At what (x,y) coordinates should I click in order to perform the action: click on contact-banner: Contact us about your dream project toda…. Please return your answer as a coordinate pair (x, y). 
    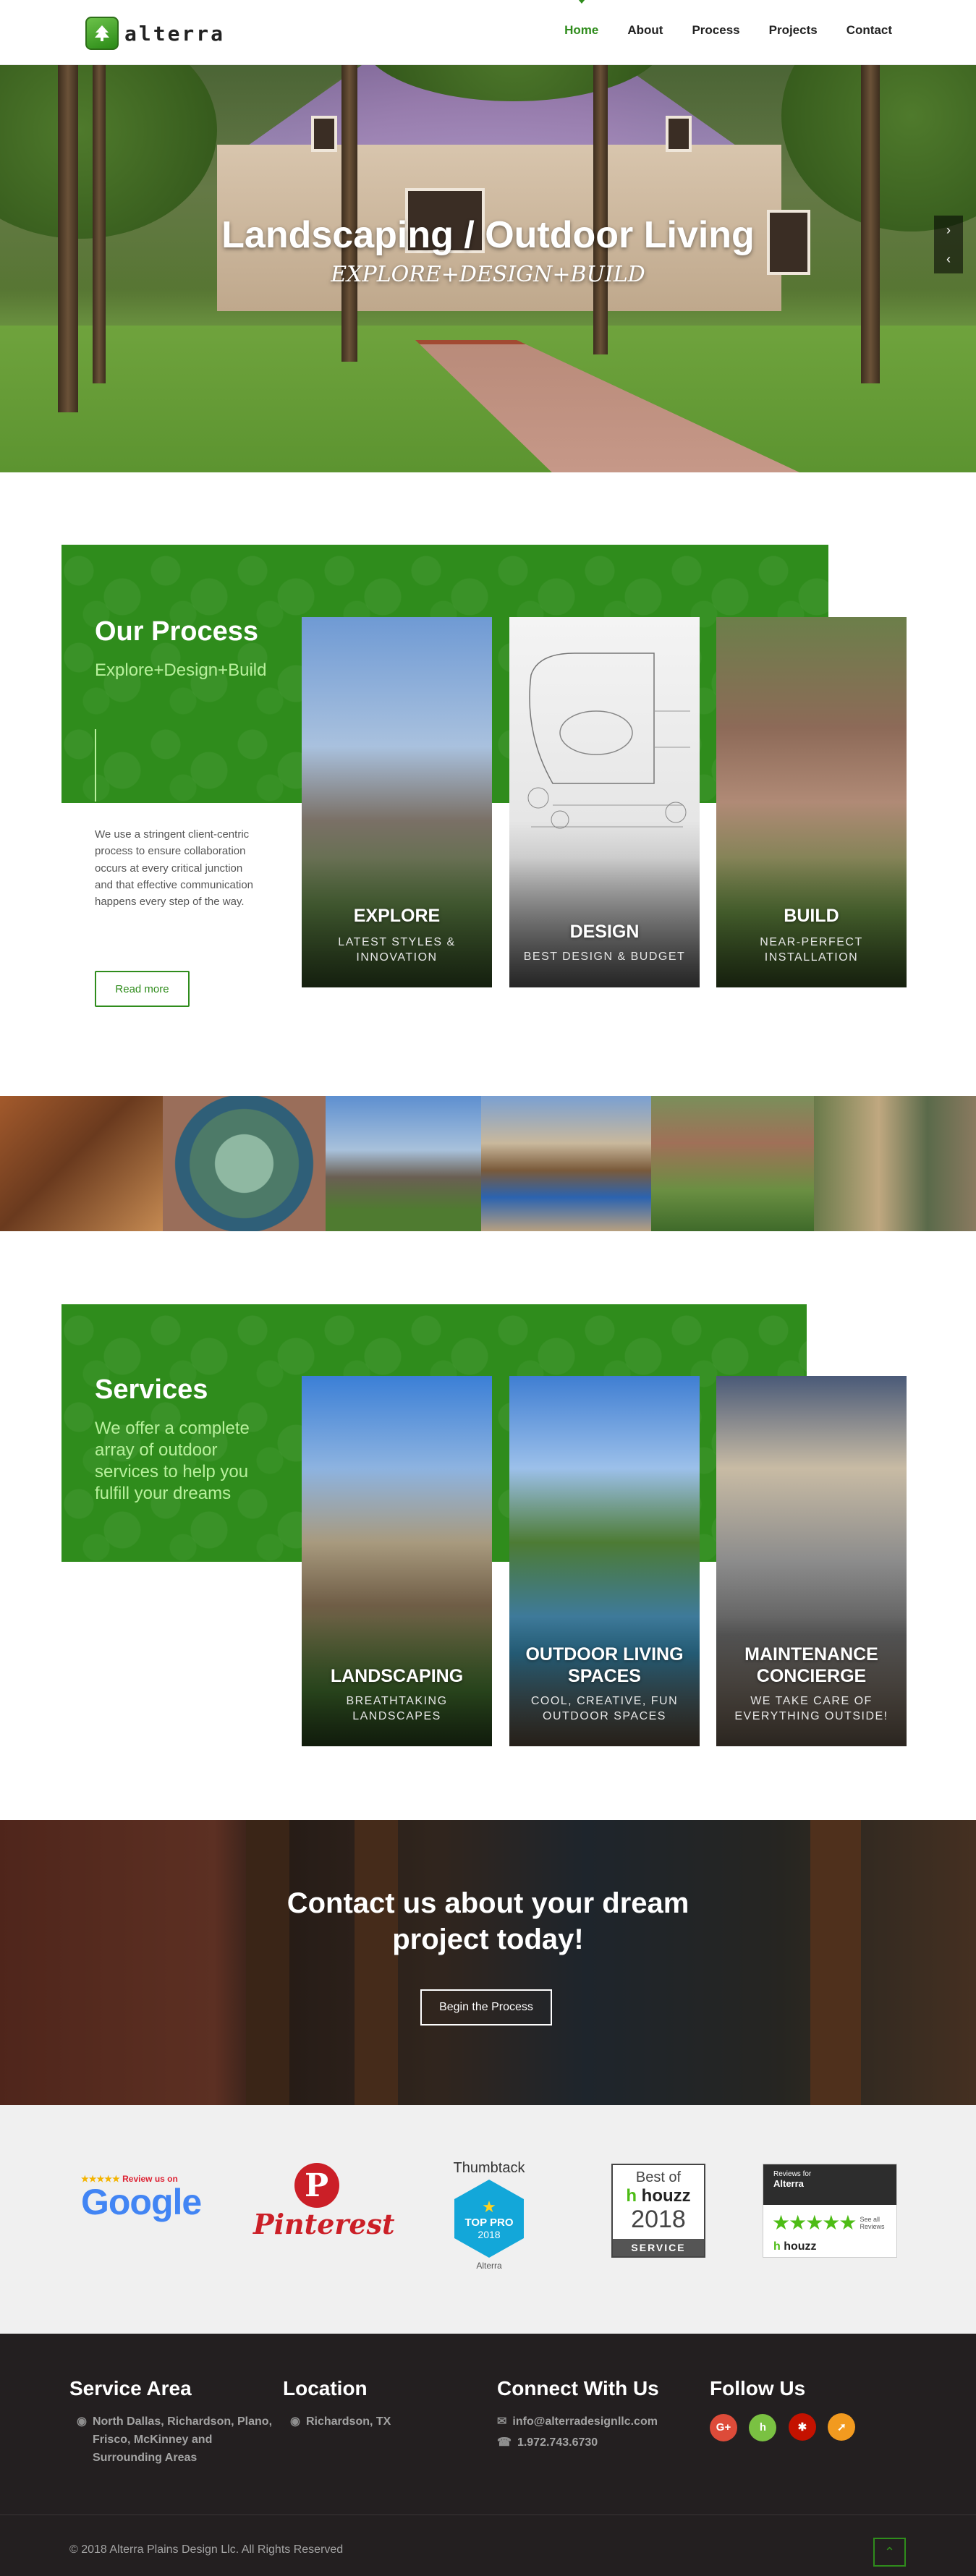
    Looking at the image, I should click on (488, 1962).